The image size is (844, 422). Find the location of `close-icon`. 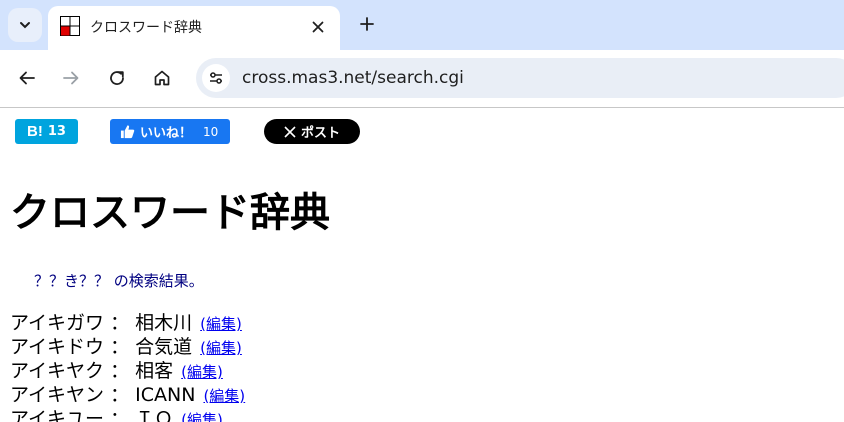

close-icon is located at coordinates (318, 27).